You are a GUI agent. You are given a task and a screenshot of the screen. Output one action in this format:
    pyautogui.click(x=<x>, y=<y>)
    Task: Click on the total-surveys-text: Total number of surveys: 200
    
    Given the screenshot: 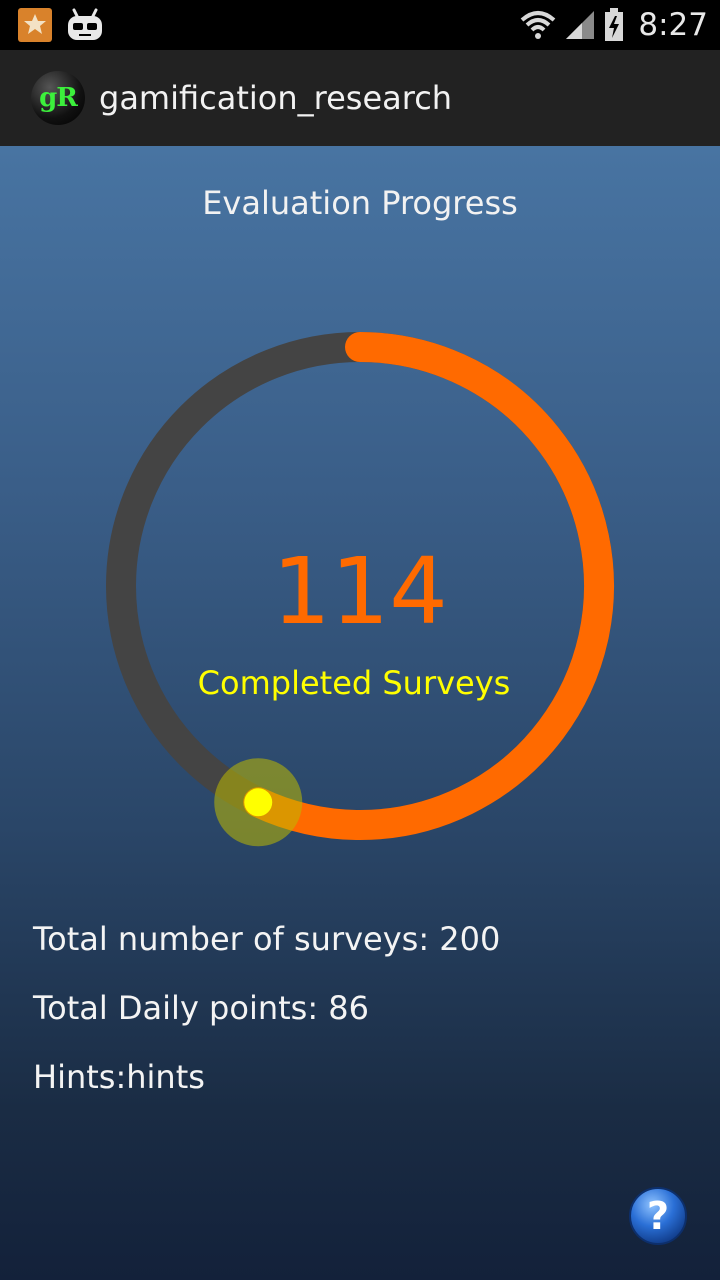 What is the action you would take?
    pyautogui.click(x=267, y=939)
    